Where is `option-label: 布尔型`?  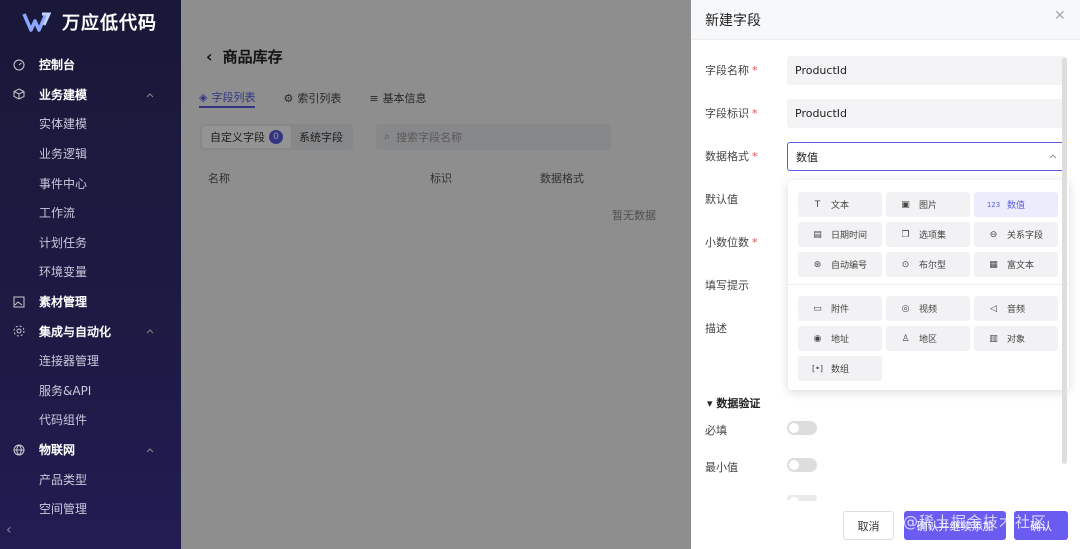 option-label: 布尔型 is located at coordinates (933, 266).